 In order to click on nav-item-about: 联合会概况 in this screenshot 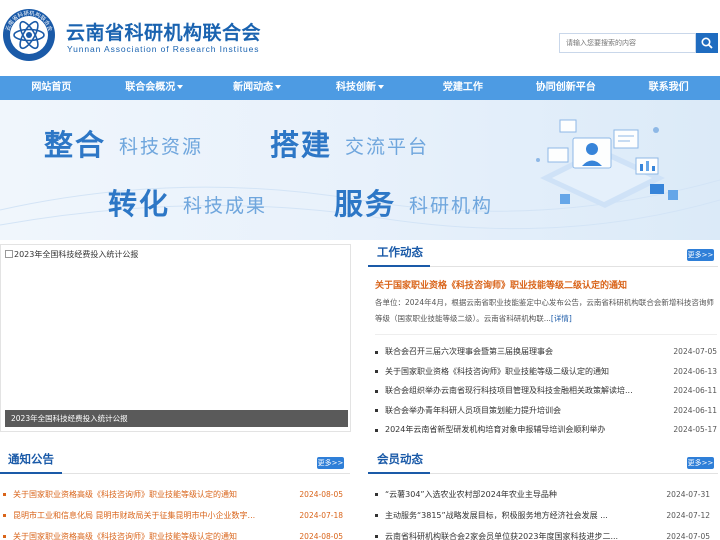, I will do `click(154, 88)`.